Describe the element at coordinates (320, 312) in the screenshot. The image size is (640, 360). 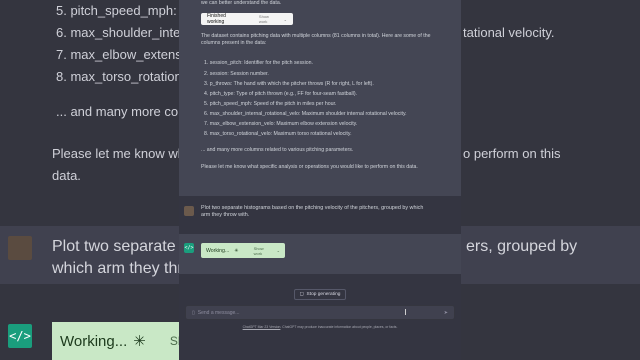
I see `message-input: ▯ Send a message... ➤` at that location.